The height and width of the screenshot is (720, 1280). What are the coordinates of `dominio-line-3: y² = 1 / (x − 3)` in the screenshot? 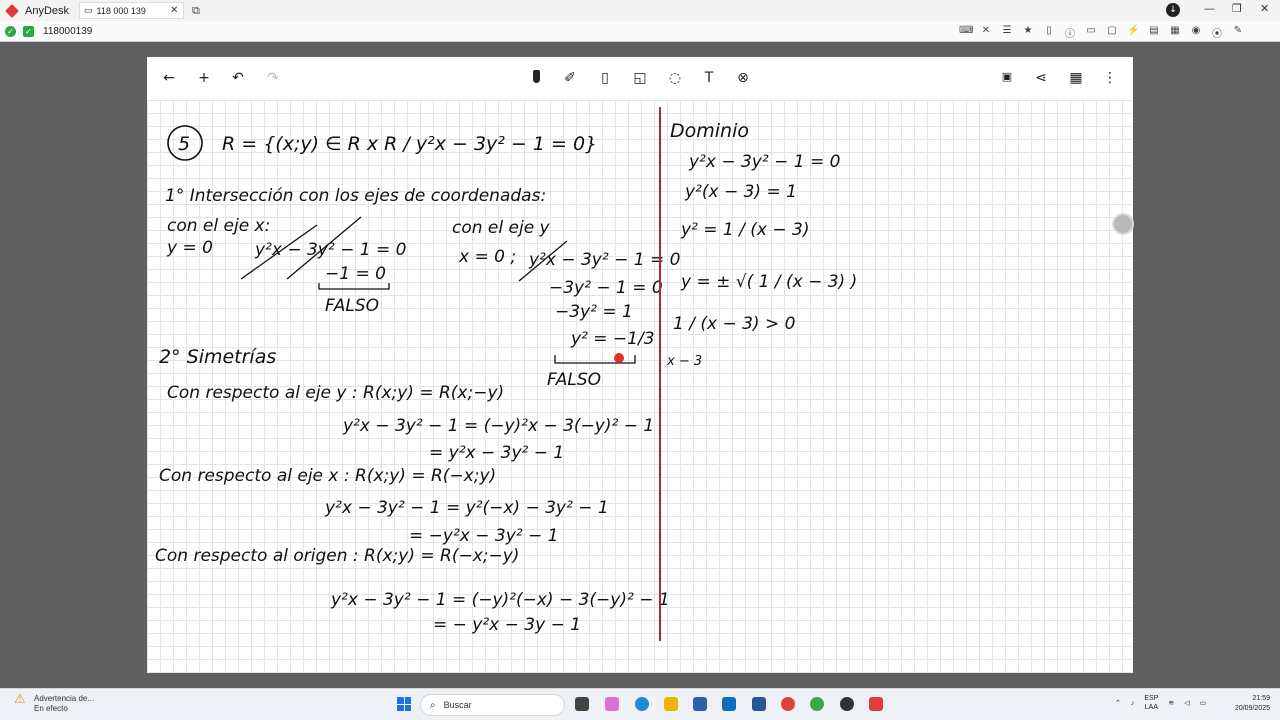 It's located at (744, 230).